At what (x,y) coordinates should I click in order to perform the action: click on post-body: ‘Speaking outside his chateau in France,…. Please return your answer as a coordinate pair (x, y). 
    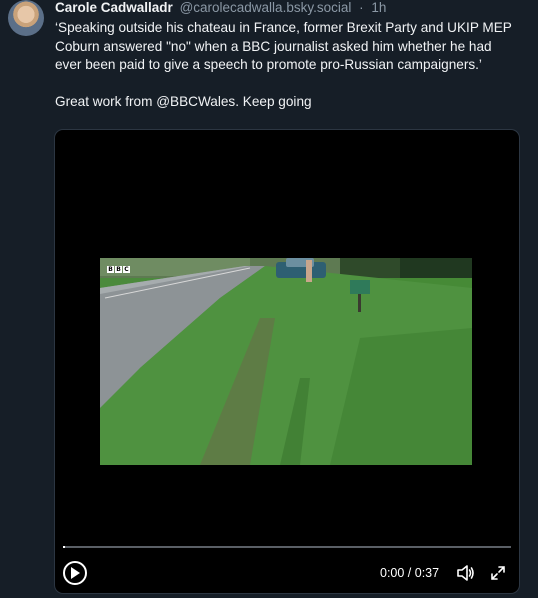
    Looking at the image, I should click on (287, 65).